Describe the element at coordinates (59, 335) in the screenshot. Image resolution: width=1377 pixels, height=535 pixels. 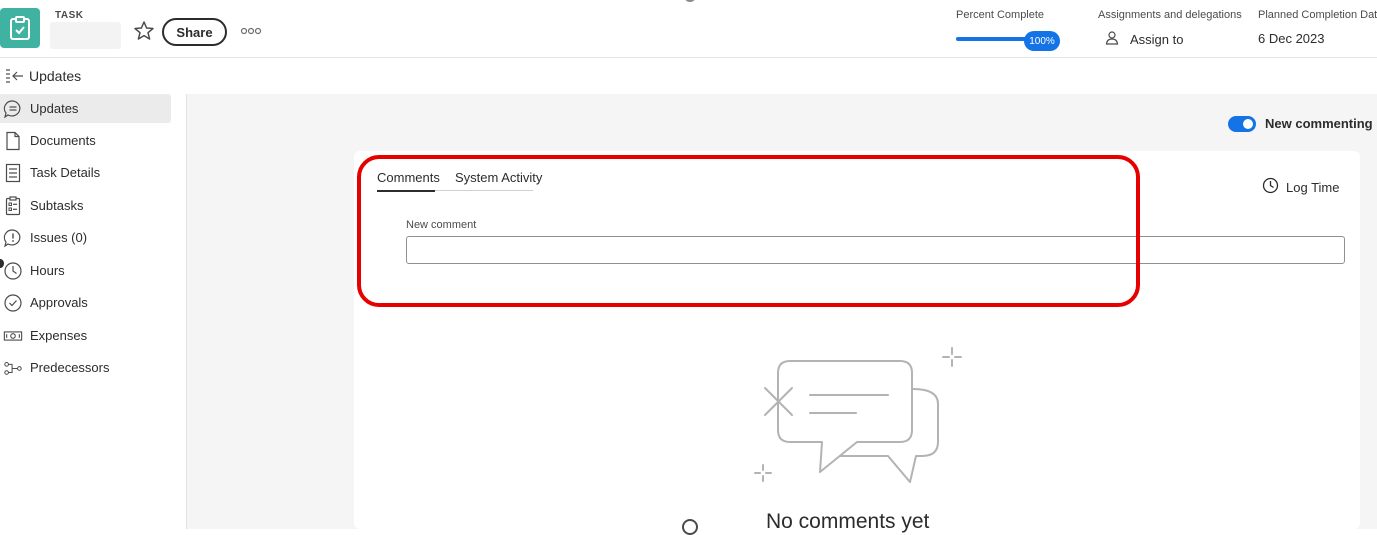
I see `sidebar-item-label: Expenses` at that location.